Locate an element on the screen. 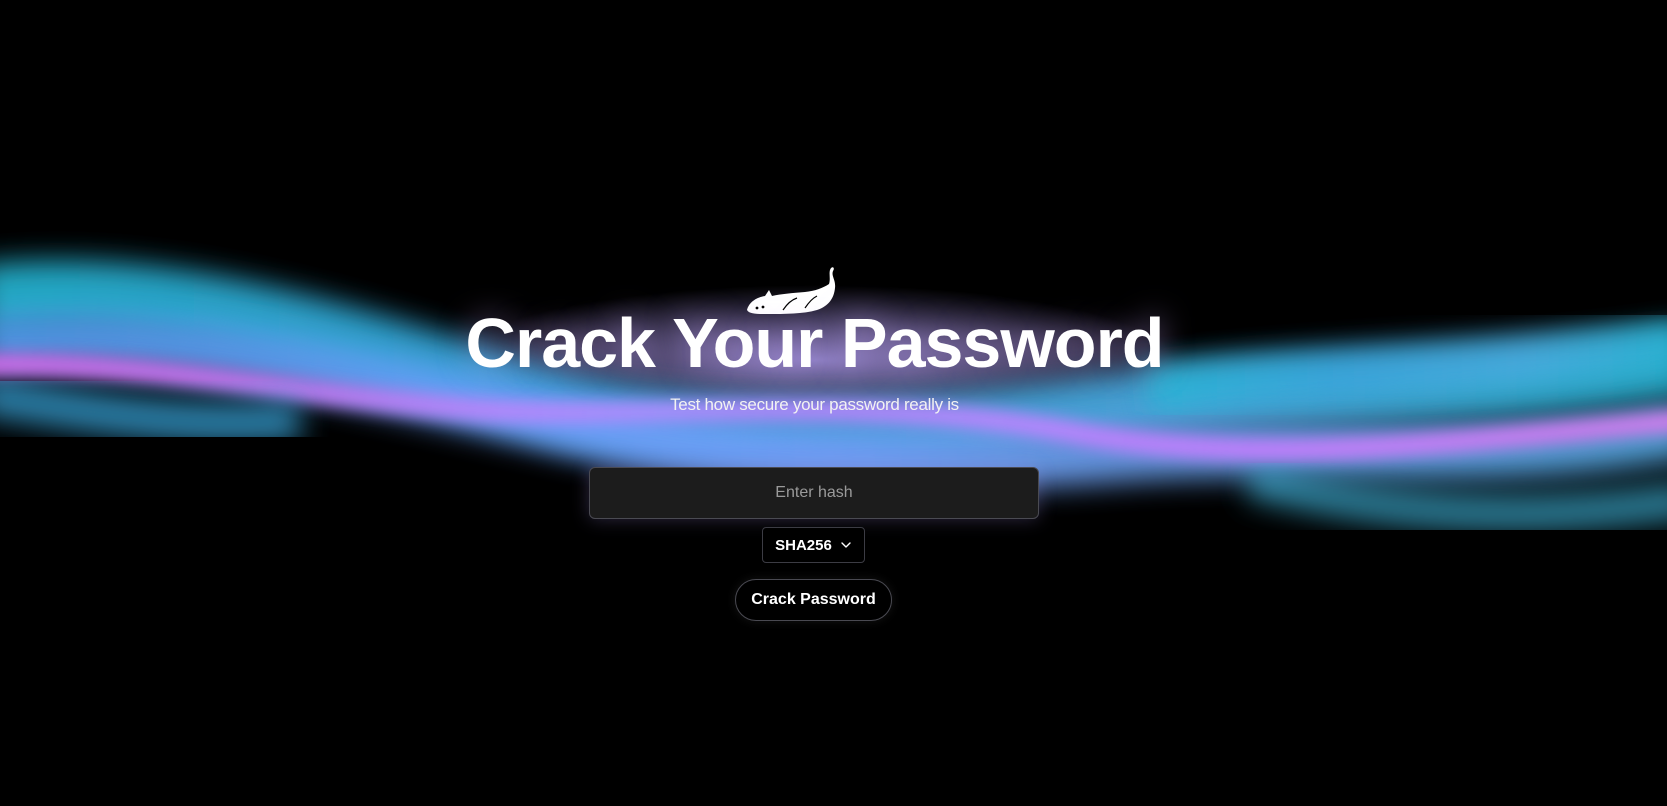  hash-input is located at coordinates (814, 493).